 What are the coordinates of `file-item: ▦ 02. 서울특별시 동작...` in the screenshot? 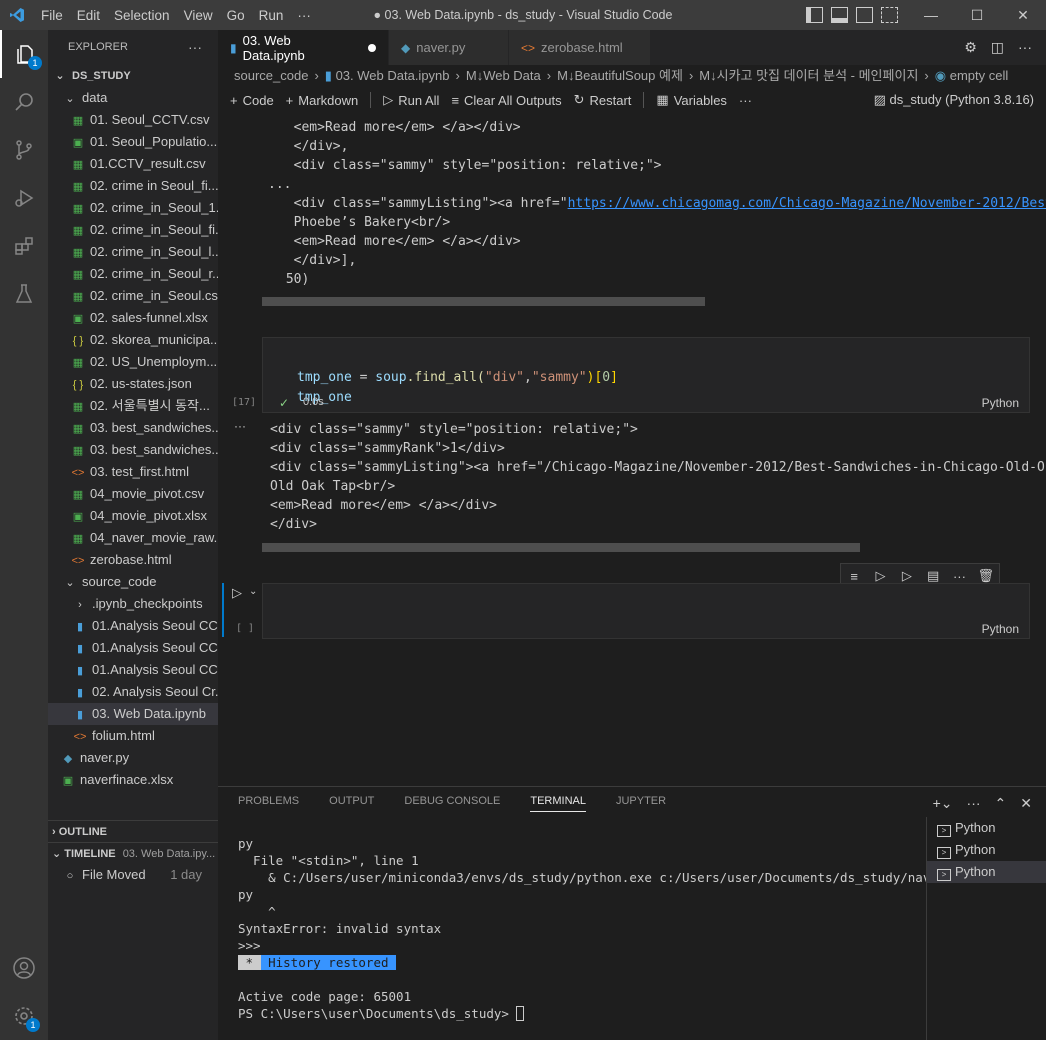 It's located at (133, 406).